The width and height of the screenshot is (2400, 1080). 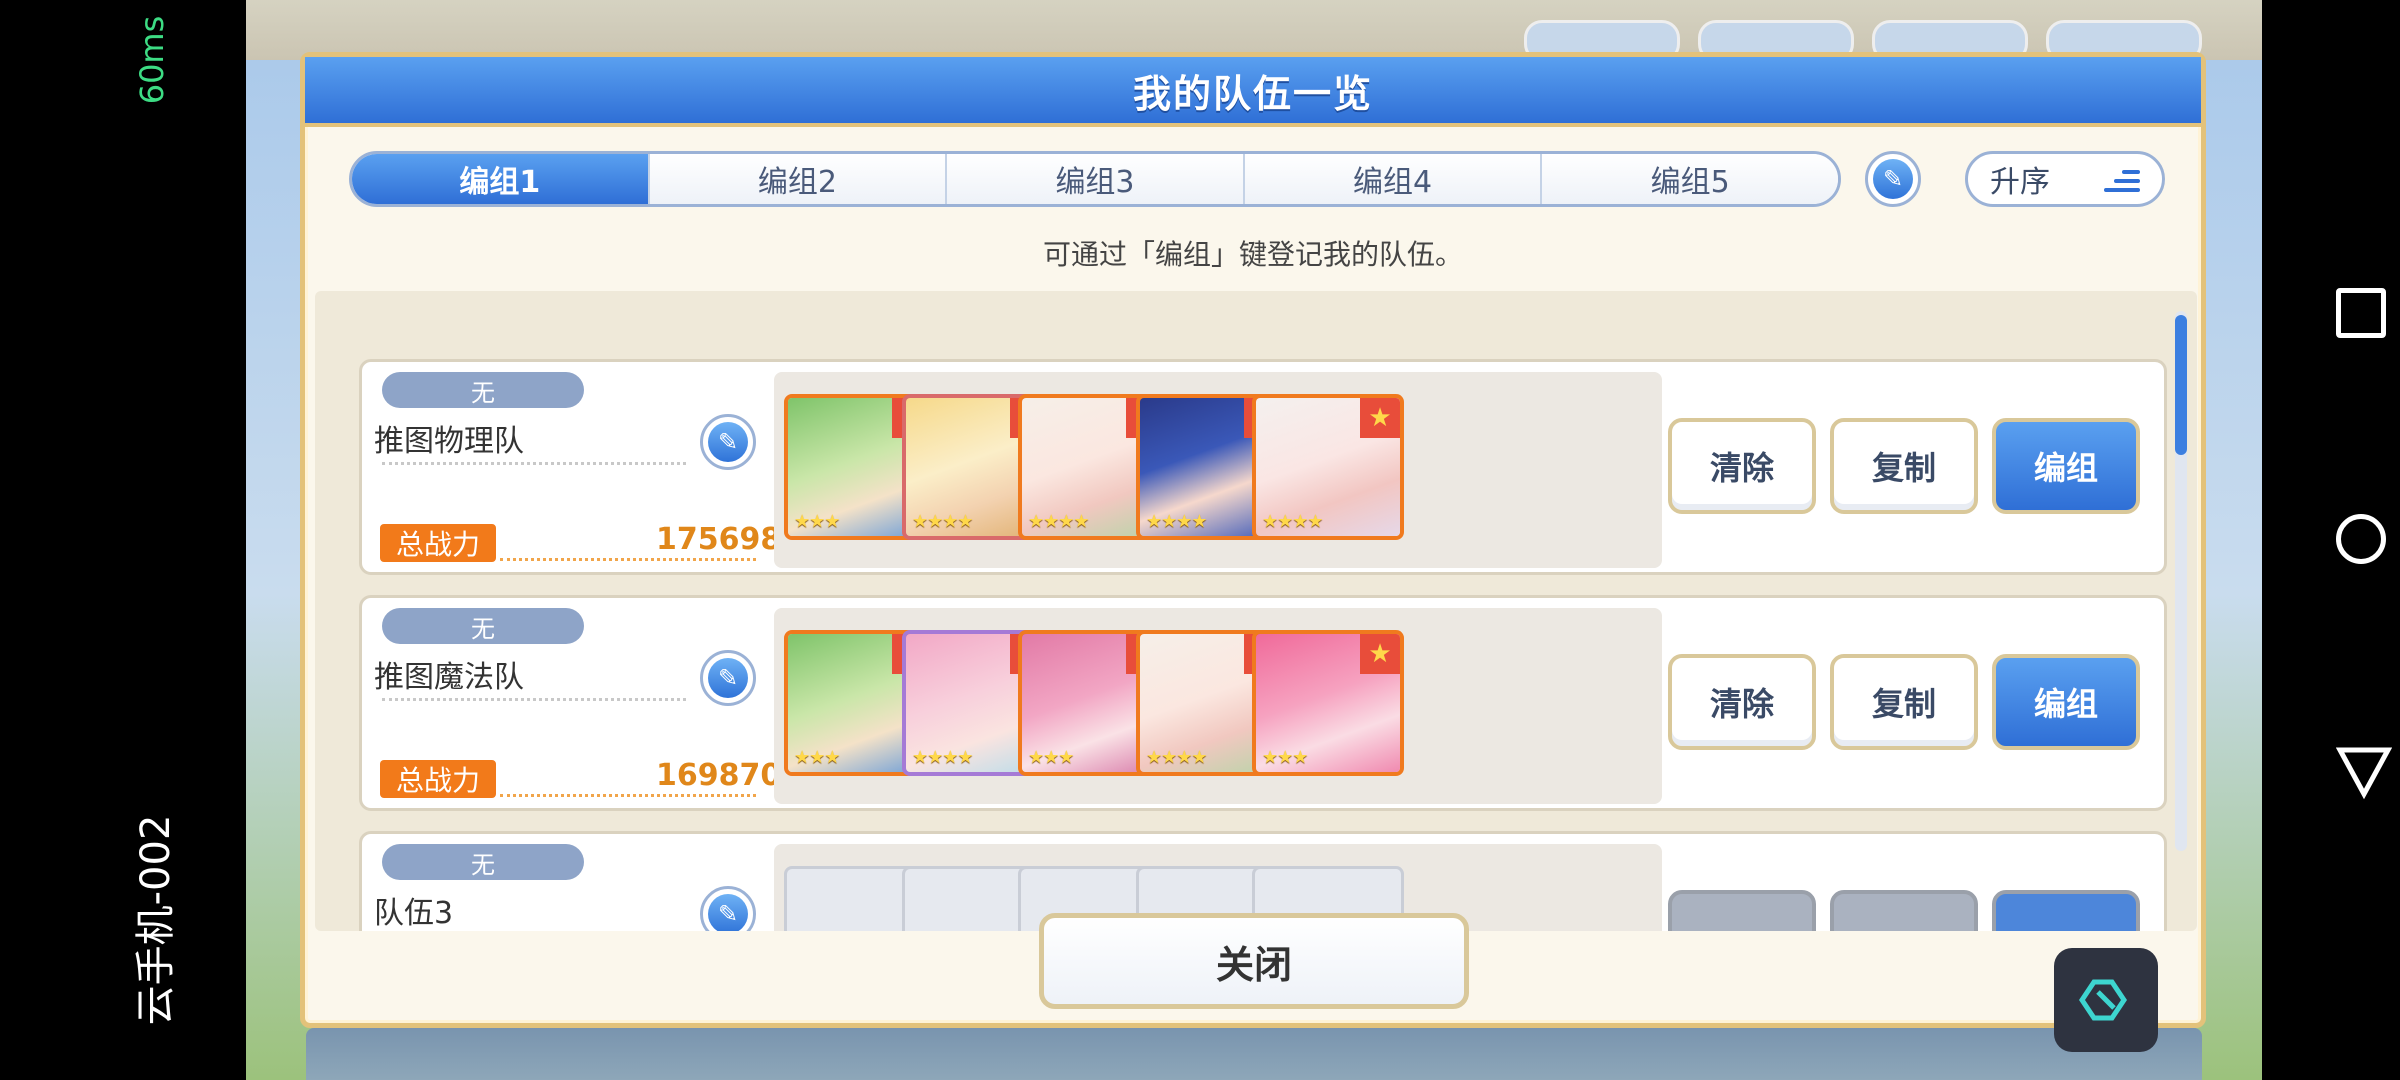 I want to click on list-scrollbar-thumb, so click(x=2181, y=385).